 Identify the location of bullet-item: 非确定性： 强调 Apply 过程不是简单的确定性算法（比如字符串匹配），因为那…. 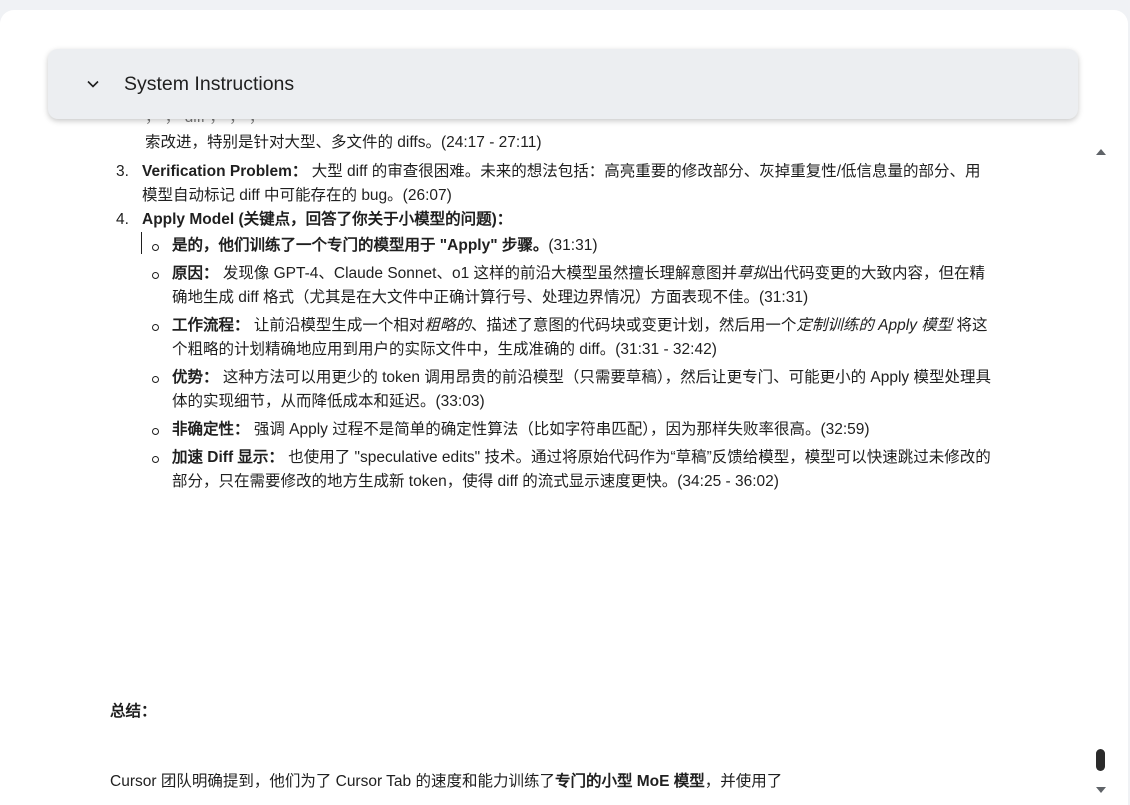
(567, 430).